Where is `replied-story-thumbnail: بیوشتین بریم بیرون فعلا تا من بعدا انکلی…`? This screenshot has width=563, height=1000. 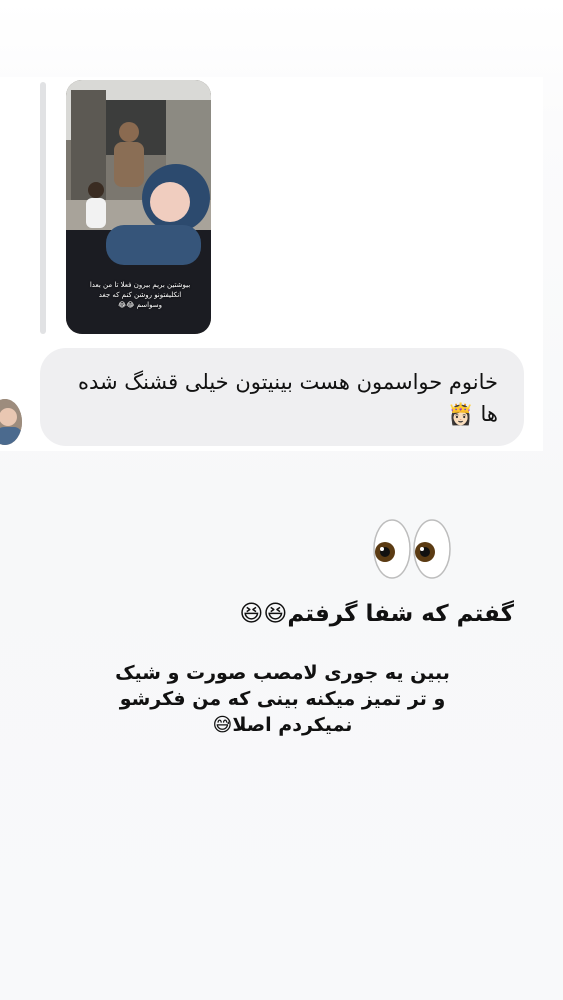
replied-story-thumbnail: بیوشتین بریم بیرون فعلا تا من بعدا انکلی… is located at coordinates (138, 207).